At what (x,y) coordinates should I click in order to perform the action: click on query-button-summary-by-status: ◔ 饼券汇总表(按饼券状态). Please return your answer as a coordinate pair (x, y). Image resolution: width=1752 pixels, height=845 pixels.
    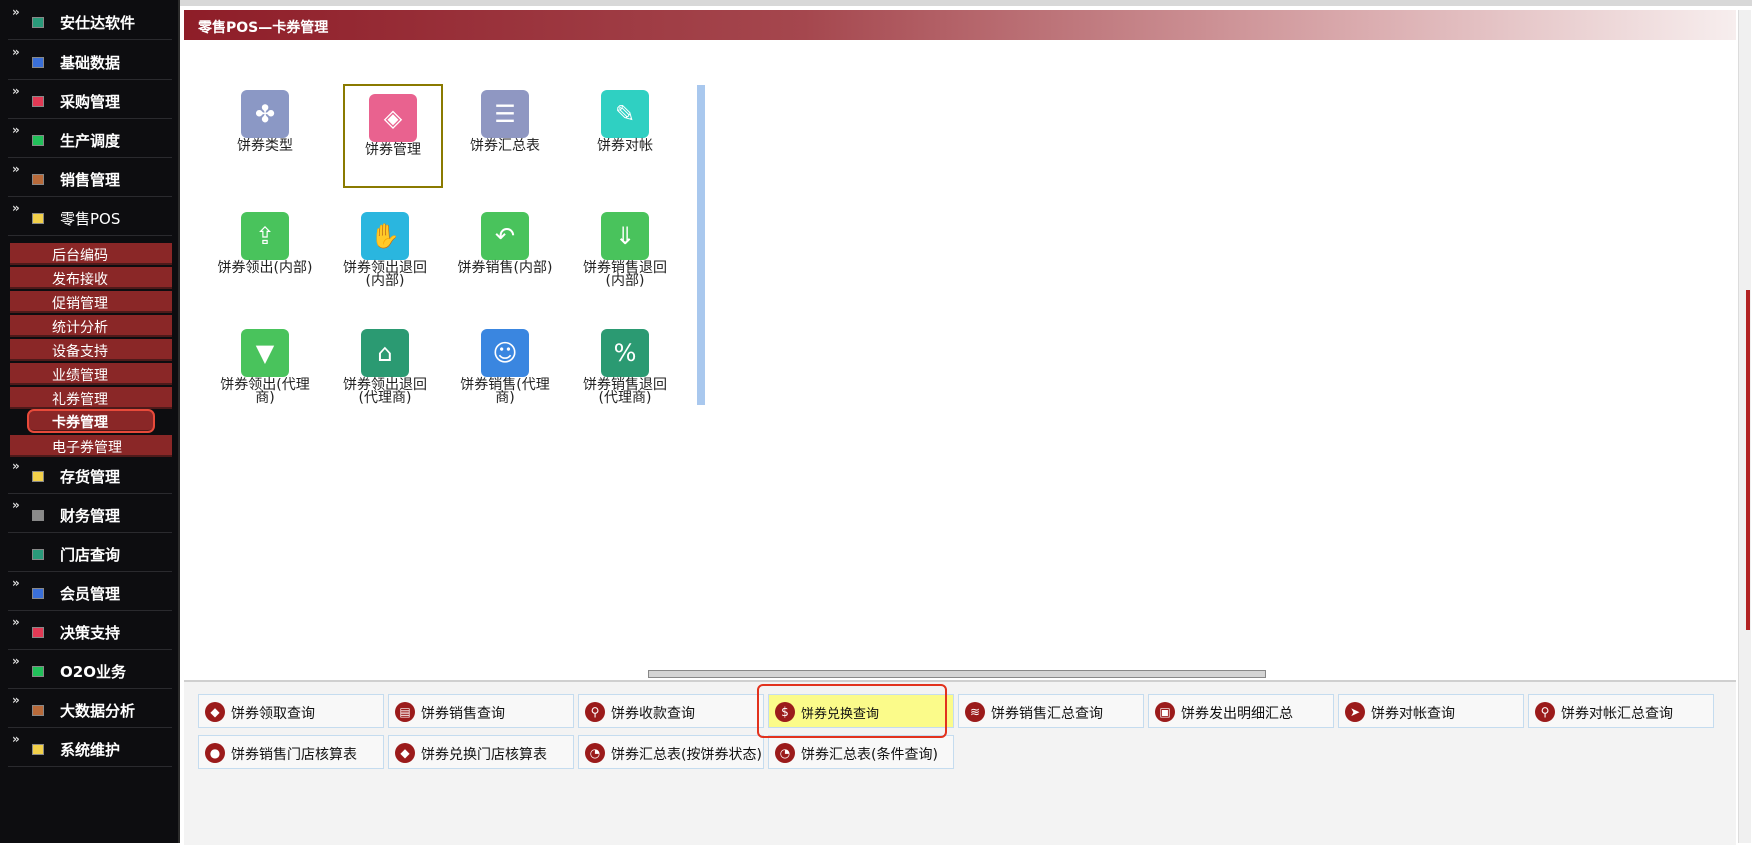
    Looking at the image, I should click on (671, 752).